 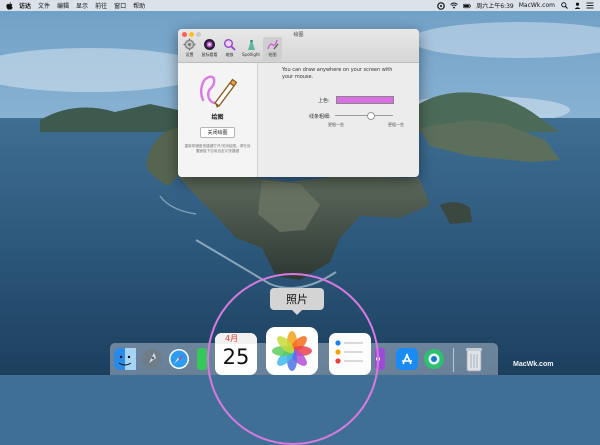 I want to click on dock-tooltip: 照片, so click(x=297, y=301).